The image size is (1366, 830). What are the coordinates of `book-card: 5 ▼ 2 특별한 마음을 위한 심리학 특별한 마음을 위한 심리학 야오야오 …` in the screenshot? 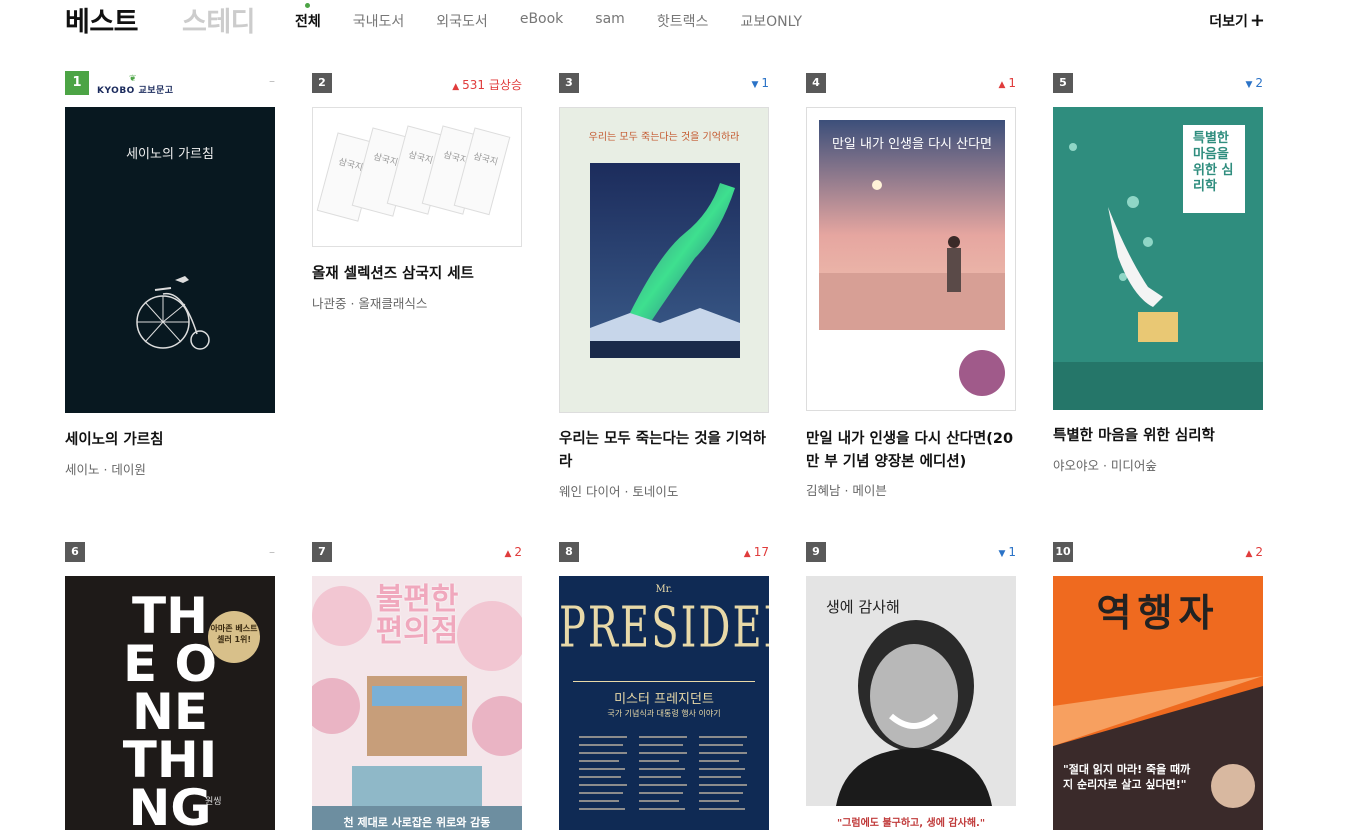 It's located at (1158, 273).